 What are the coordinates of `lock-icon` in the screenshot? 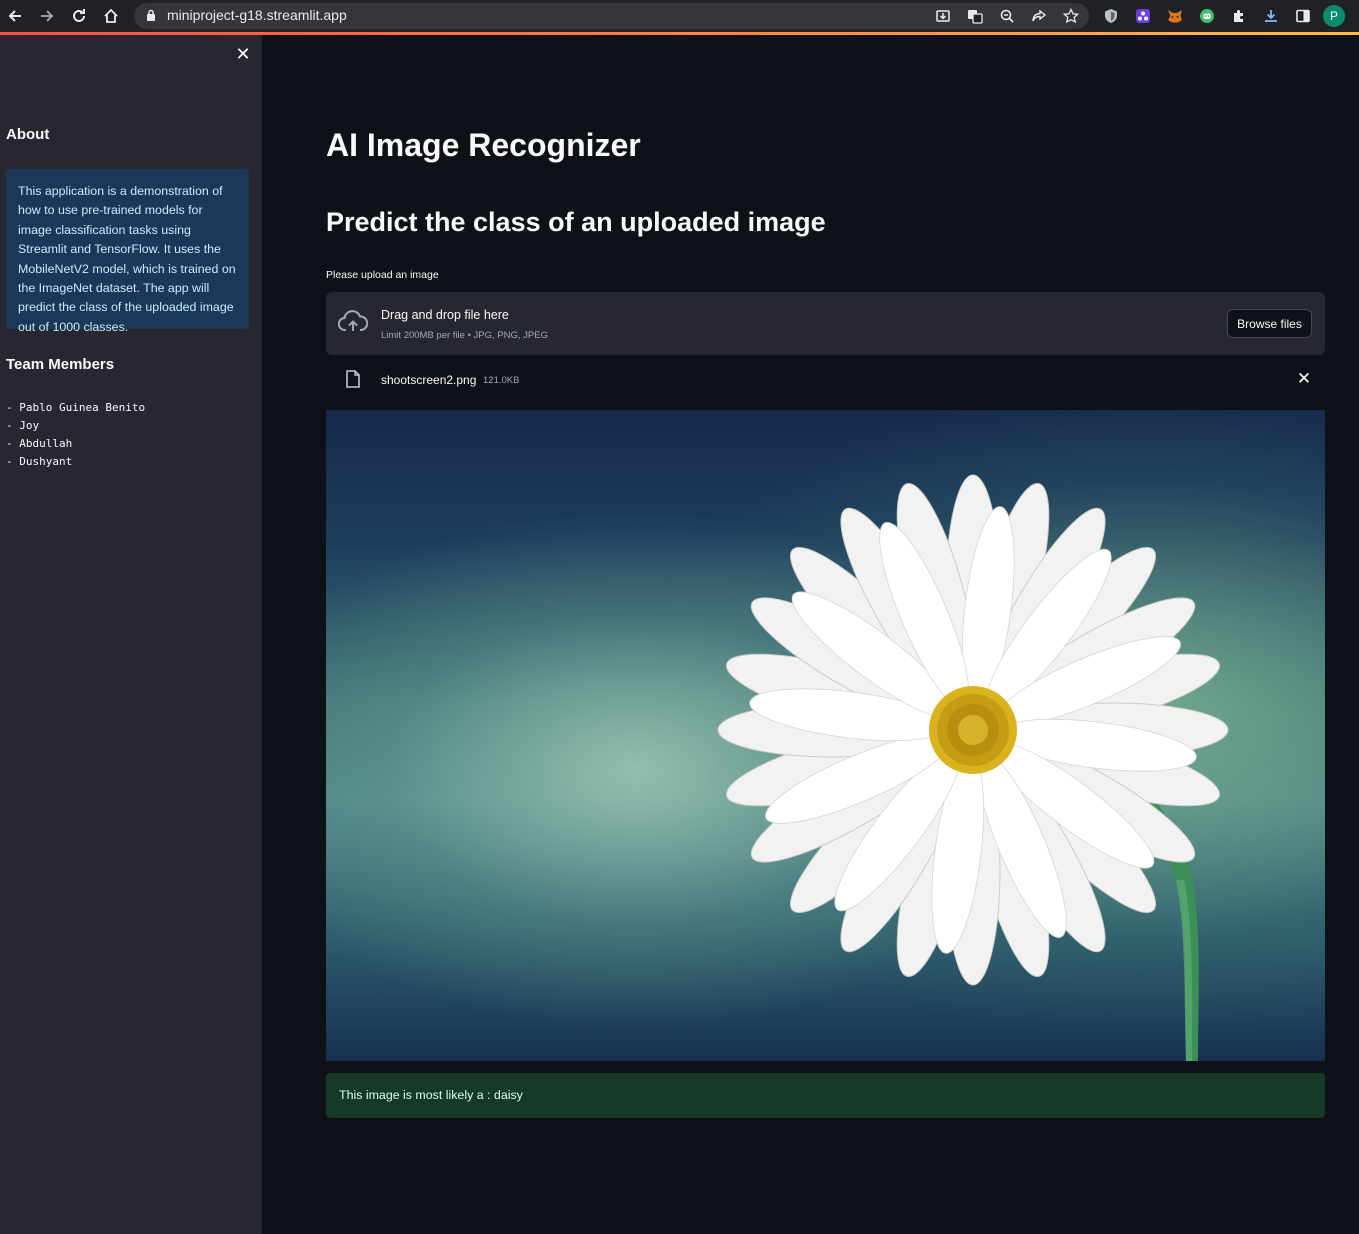 It's located at (151, 18).